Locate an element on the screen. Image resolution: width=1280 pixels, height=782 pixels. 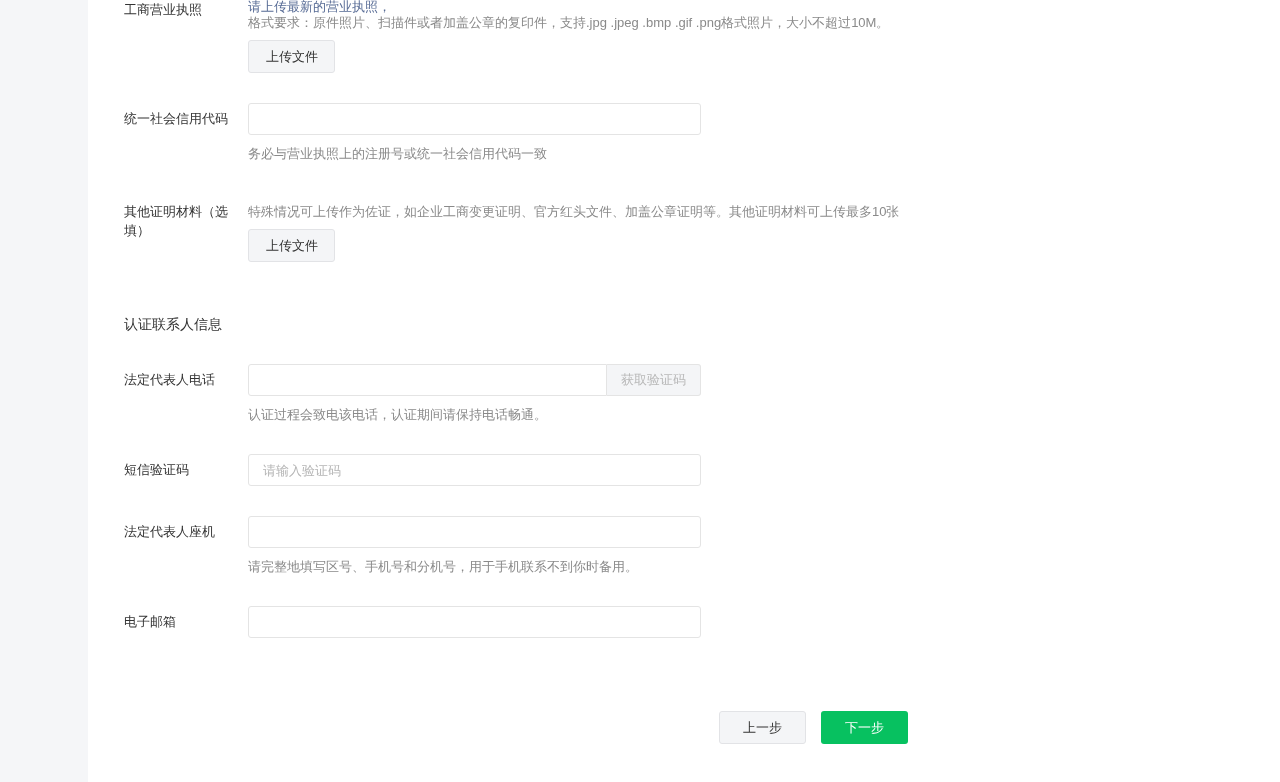
field-label: 统一社会信用代码 is located at coordinates (176, 119).